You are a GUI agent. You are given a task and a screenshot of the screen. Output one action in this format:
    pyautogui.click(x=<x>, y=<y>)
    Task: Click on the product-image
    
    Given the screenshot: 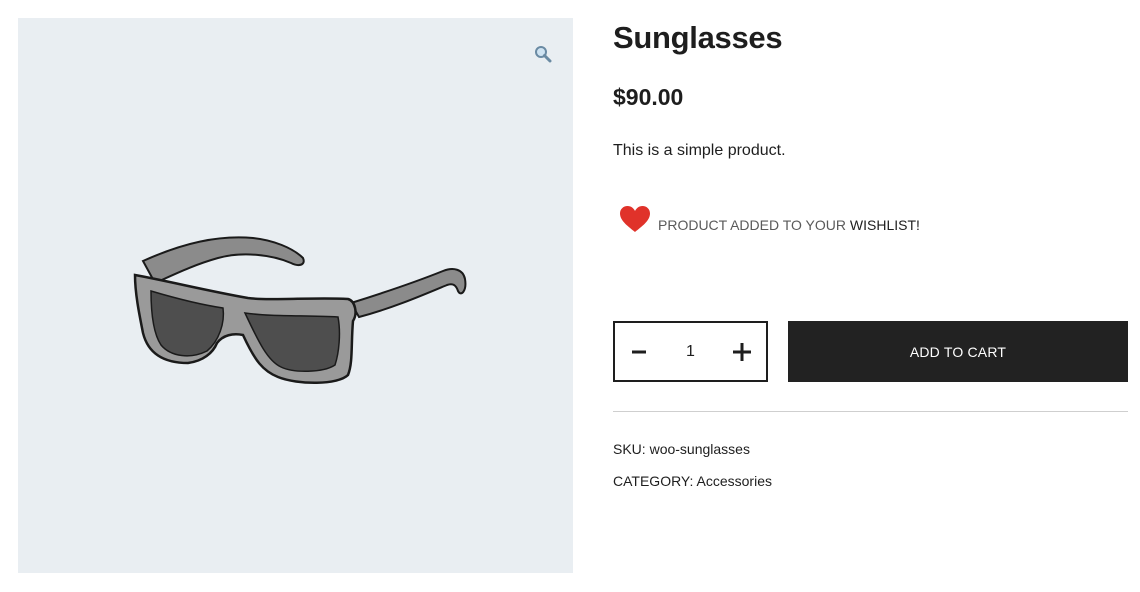 What is the action you would take?
    pyautogui.click(x=295, y=303)
    